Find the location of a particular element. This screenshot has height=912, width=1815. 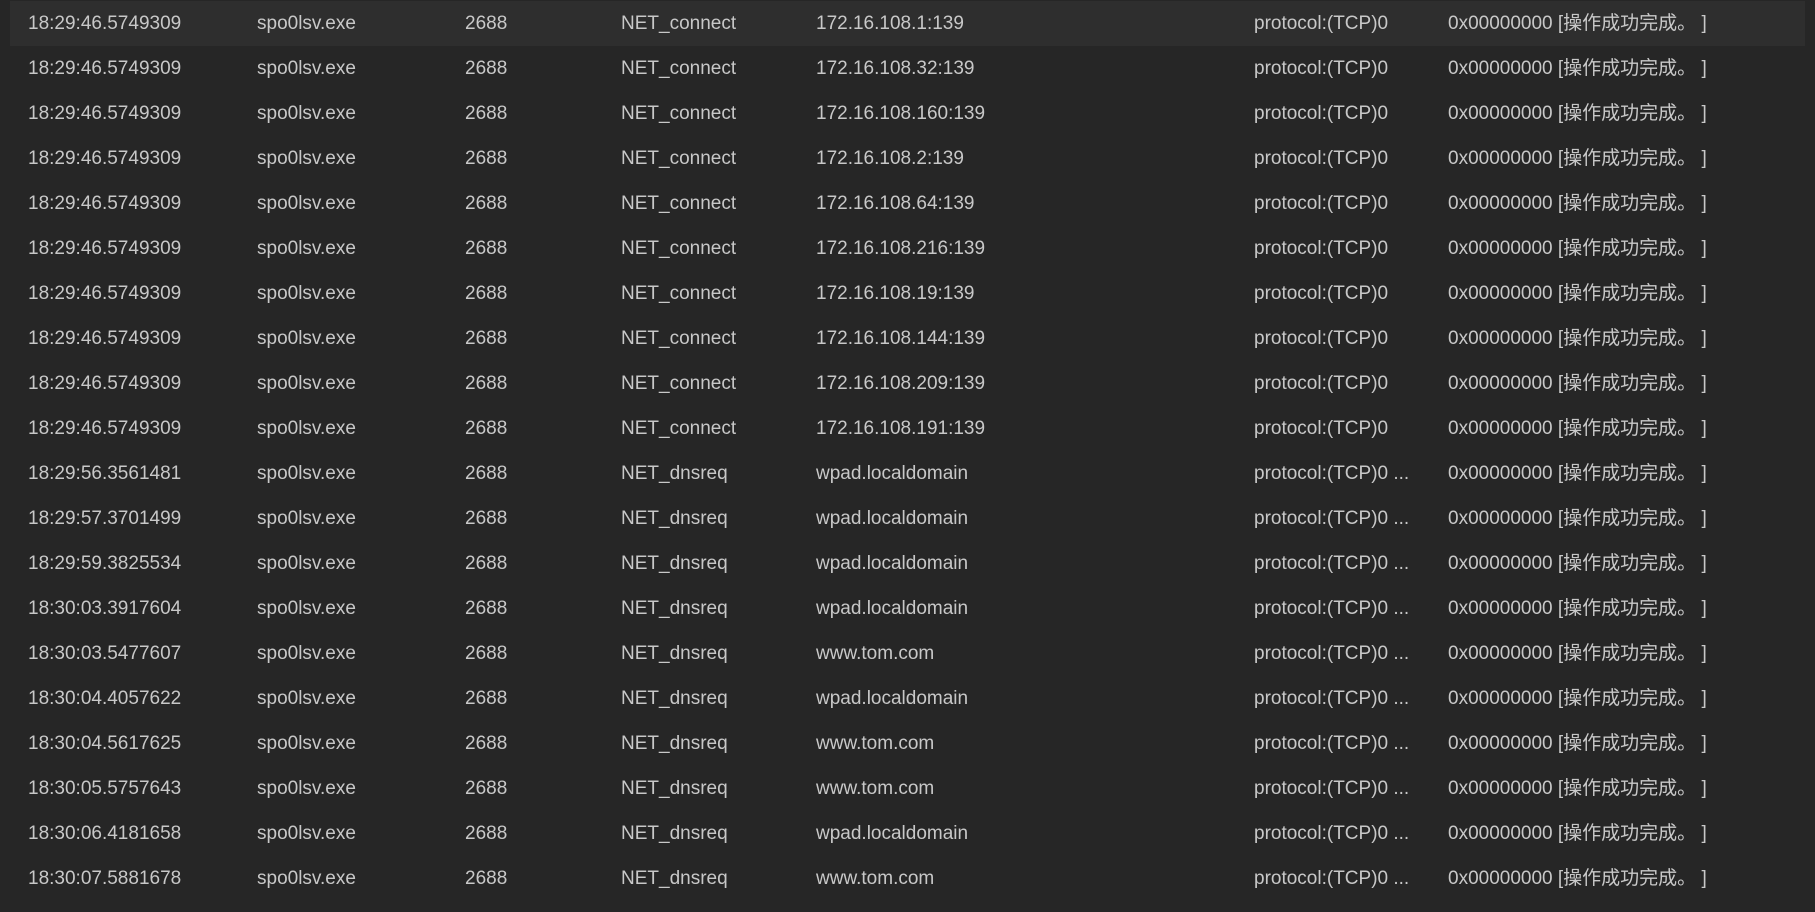

time-cell: 18:29:59.3825534 is located at coordinates (105, 563).